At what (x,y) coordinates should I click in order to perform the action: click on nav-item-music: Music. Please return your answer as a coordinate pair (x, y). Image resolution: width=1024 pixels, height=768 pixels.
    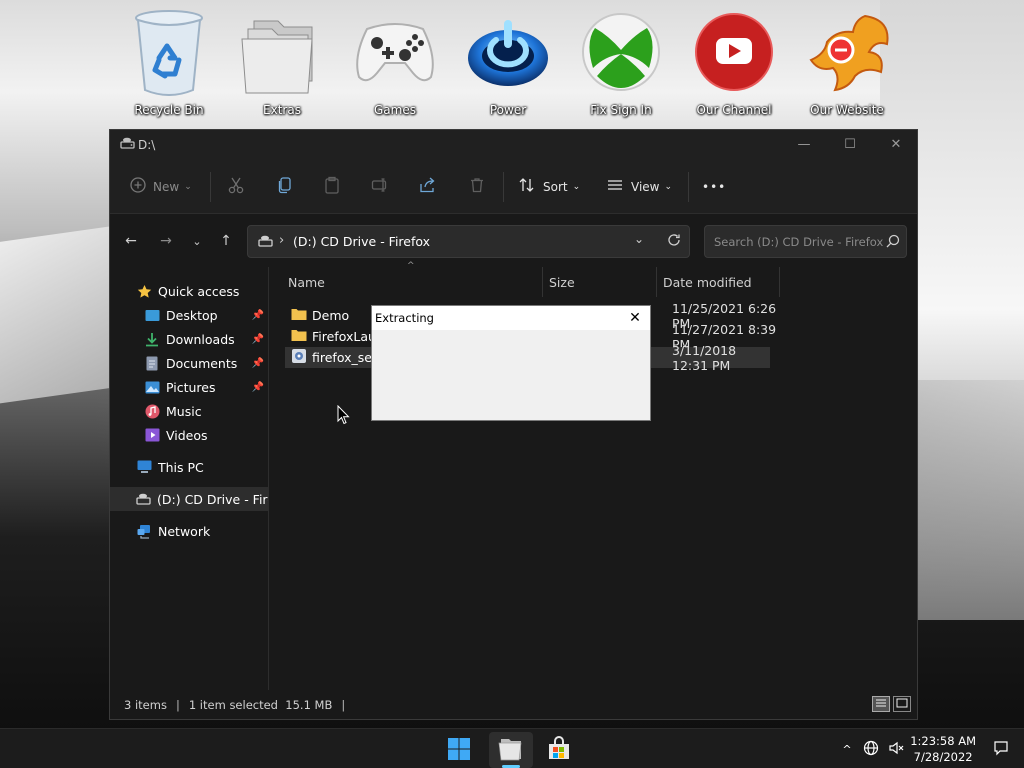
    Looking at the image, I should click on (189, 411).